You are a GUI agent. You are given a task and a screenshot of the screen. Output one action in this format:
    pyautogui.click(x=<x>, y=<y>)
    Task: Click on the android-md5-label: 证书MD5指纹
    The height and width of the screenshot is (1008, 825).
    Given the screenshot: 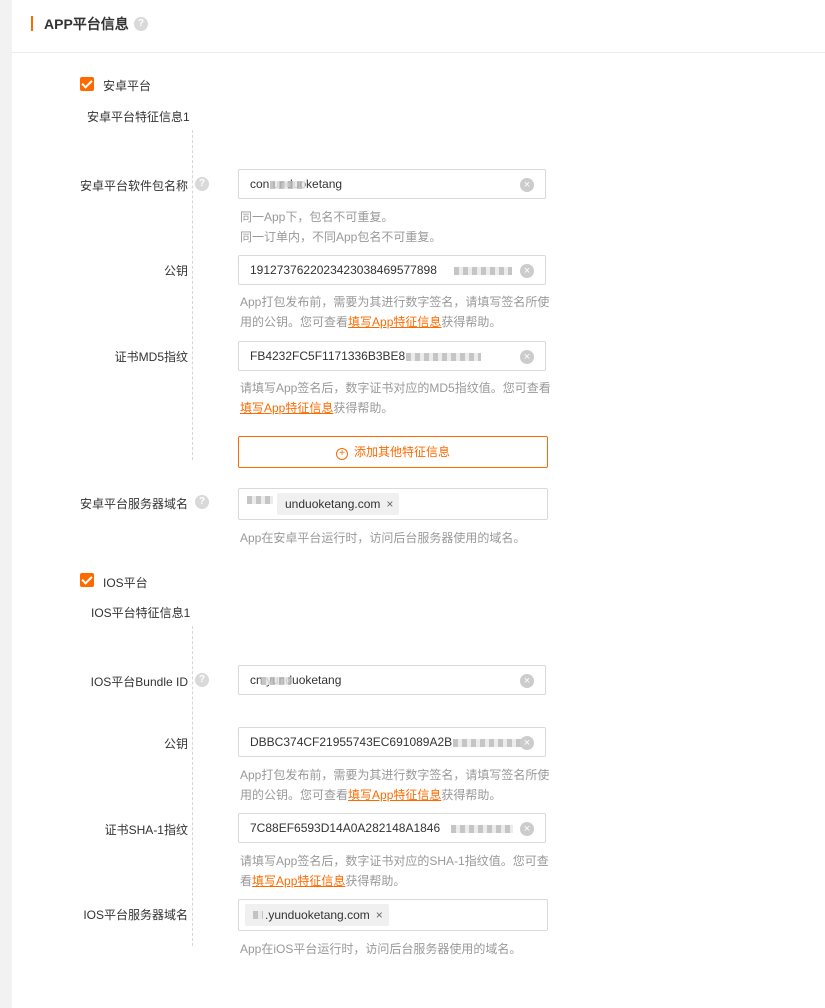 What is the action you would take?
    pyautogui.click(x=151, y=357)
    